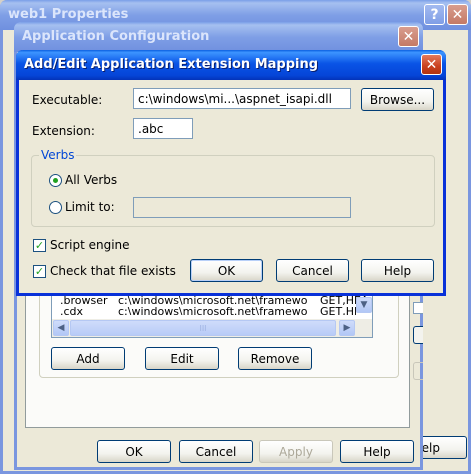  I want to click on edit-button: Edit, so click(182, 358).